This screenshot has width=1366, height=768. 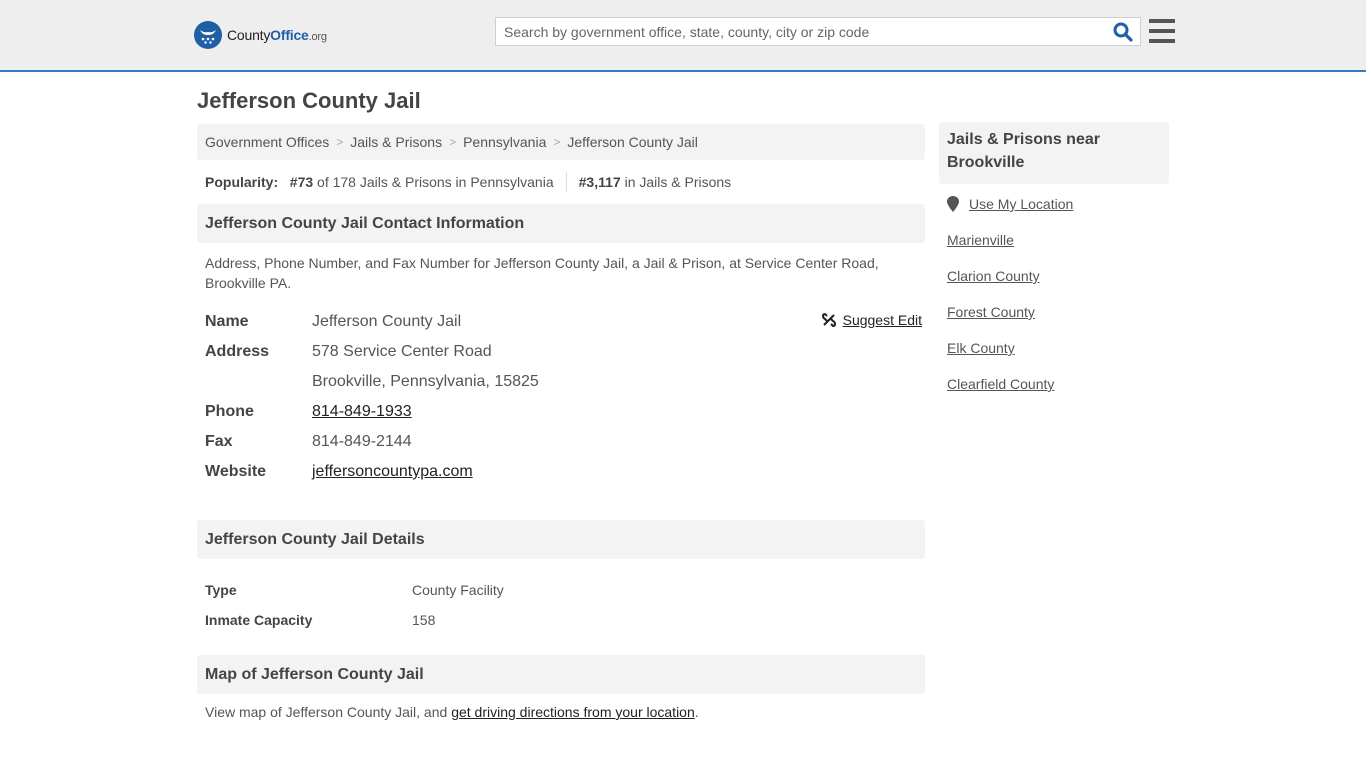 What do you see at coordinates (981, 348) in the screenshot?
I see `nearby-link-elk-county: Elk County` at bounding box center [981, 348].